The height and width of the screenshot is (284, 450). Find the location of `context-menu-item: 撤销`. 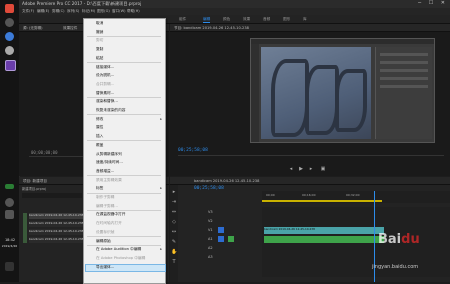

context-menu-item: 撤销 is located at coordinates (99, 32).